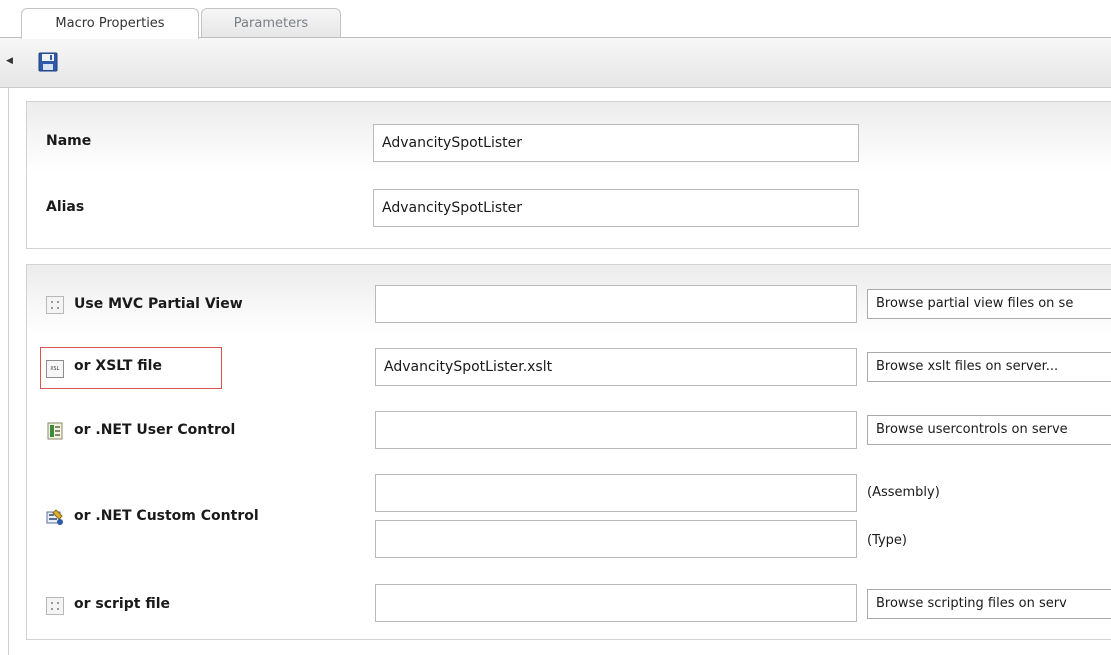 This screenshot has height=655, width=1111. I want to click on user-control-input, so click(616, 430).